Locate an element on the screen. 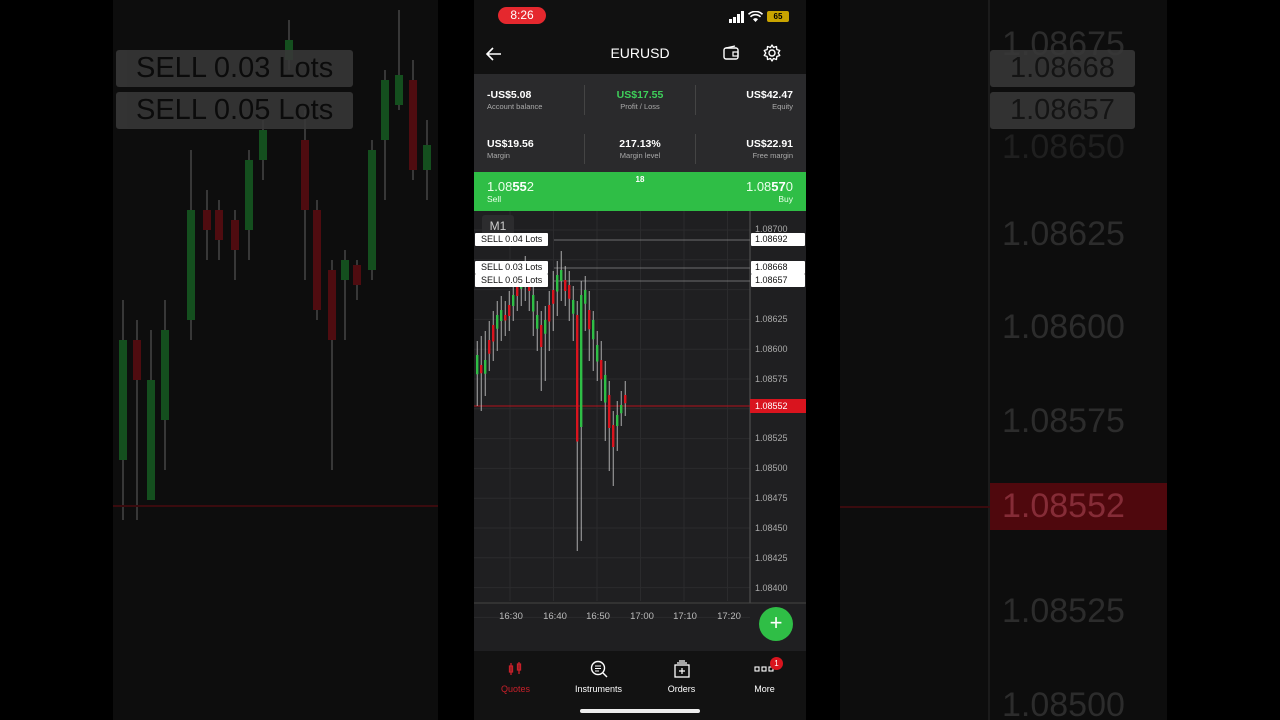  order-tag: SELL 0.05 Lots is located at coordinates (512, 280).